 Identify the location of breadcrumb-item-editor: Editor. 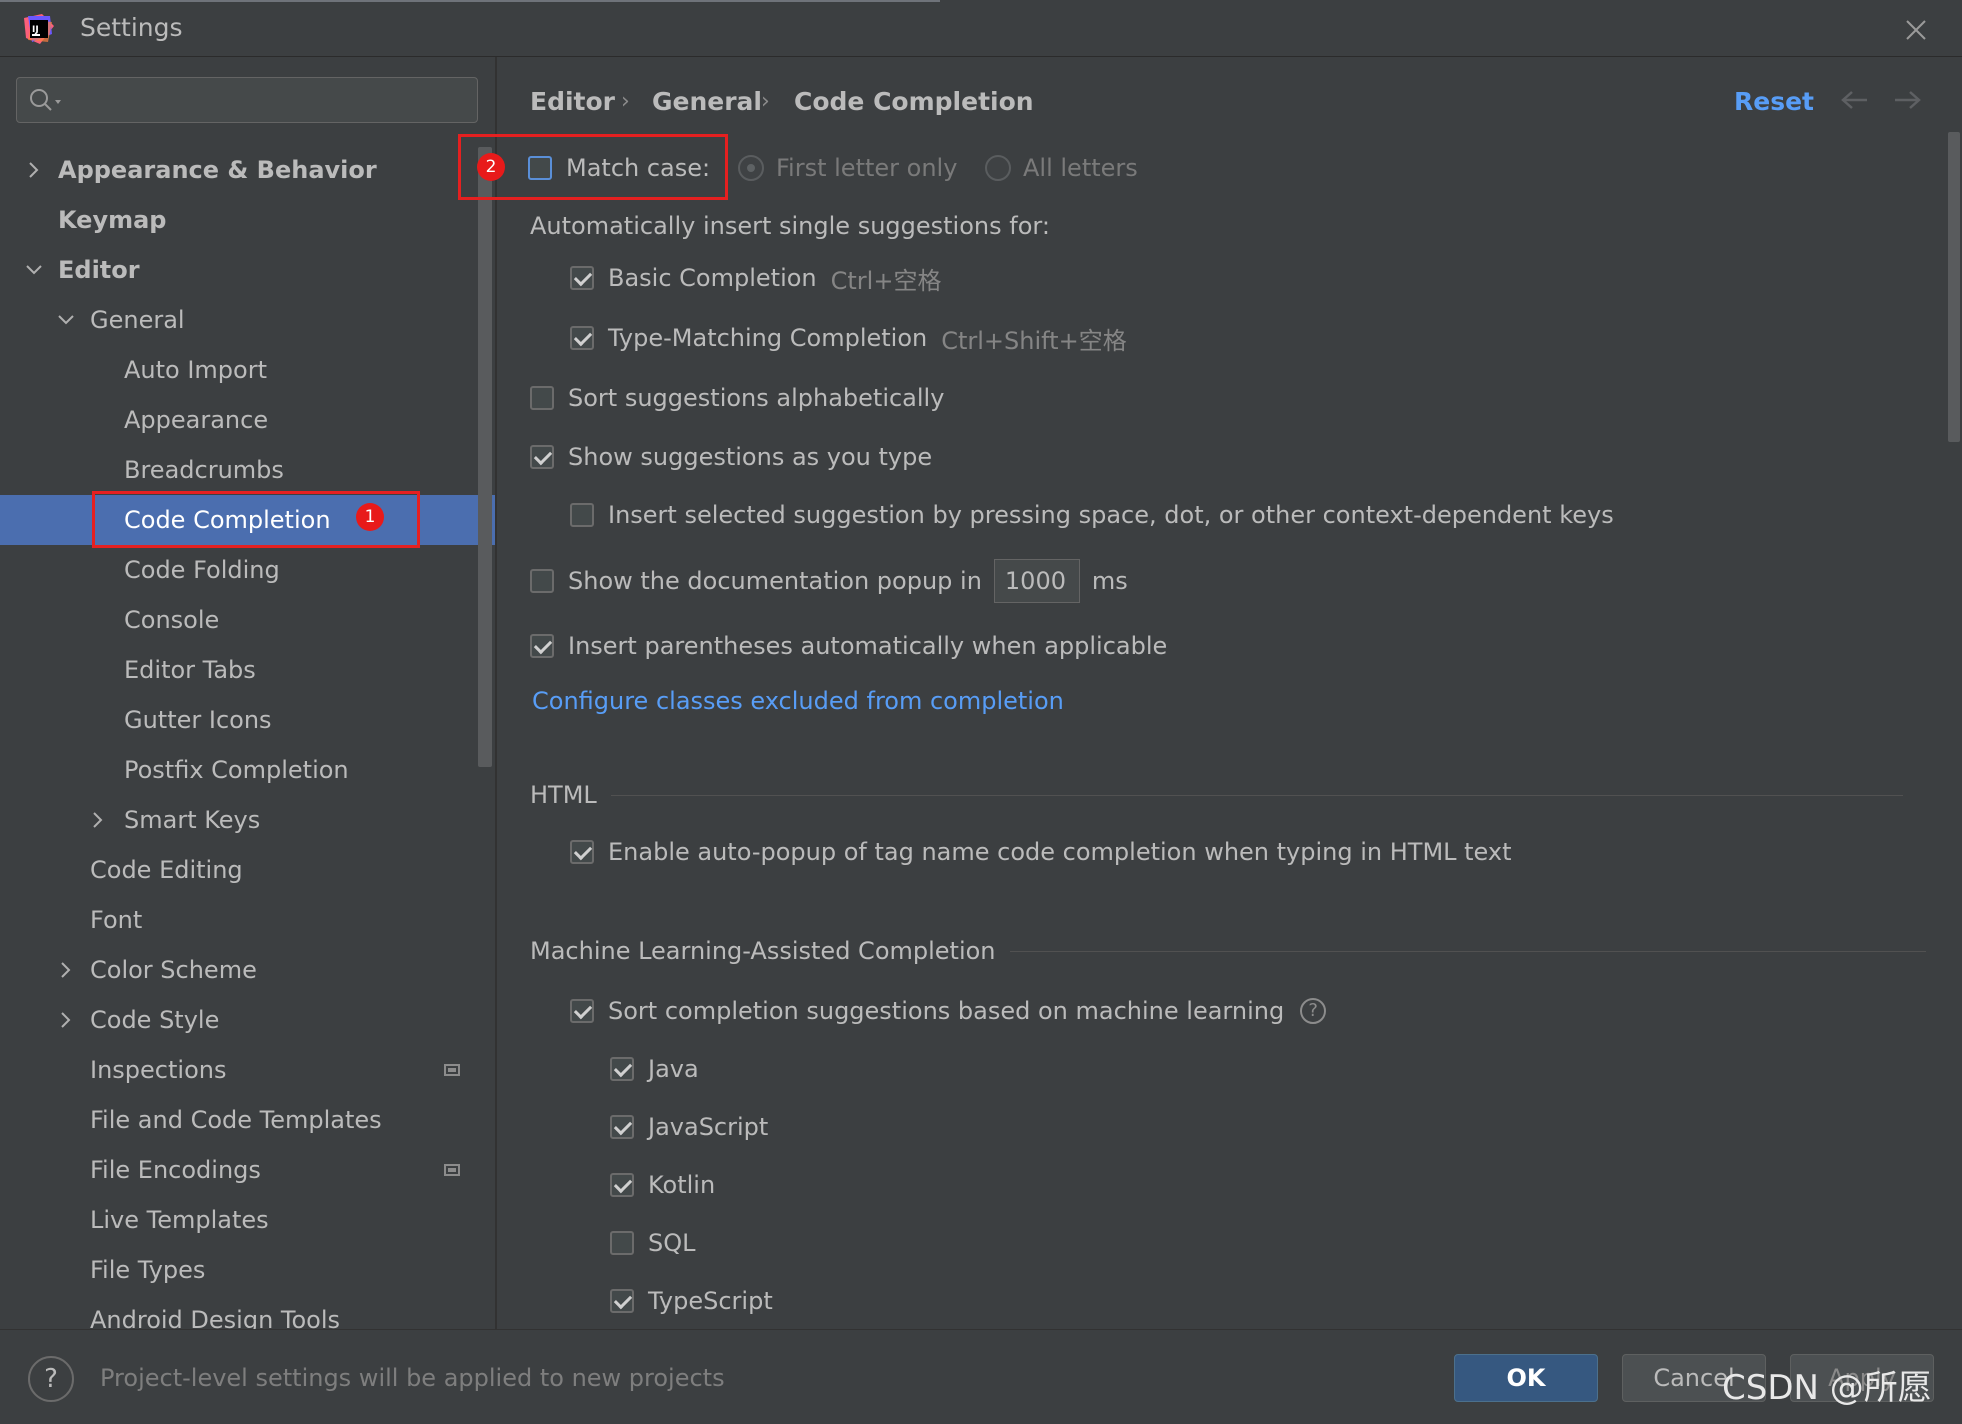
(572, 102).